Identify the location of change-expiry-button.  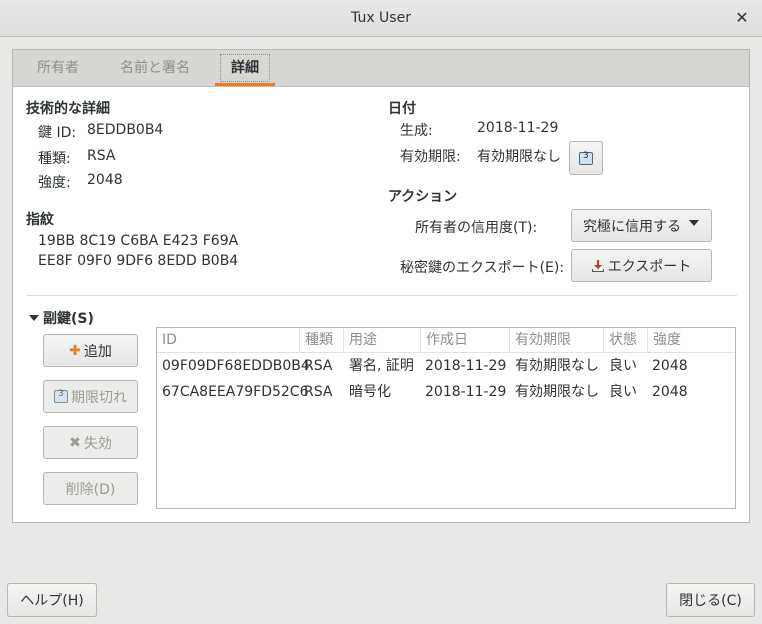
(586, 158).